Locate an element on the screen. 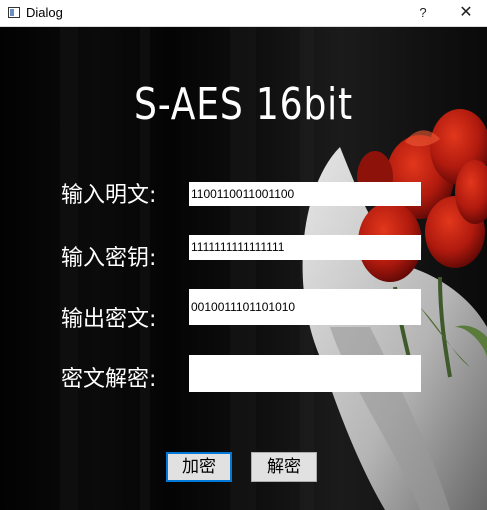 This screenshot has height=510, width=487. key-input: 1111111111111111 is located at coordinates (305, 247).